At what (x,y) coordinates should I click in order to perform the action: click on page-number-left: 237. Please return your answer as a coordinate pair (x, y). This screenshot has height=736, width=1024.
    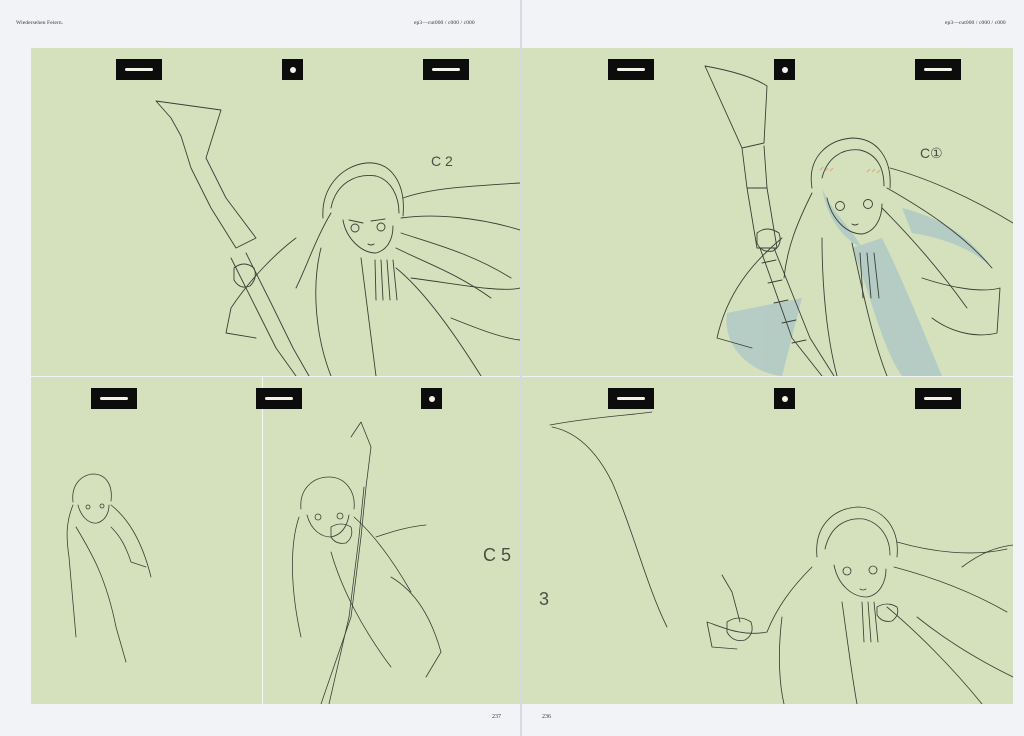
    Looking at the image, I should click on (496, 717).